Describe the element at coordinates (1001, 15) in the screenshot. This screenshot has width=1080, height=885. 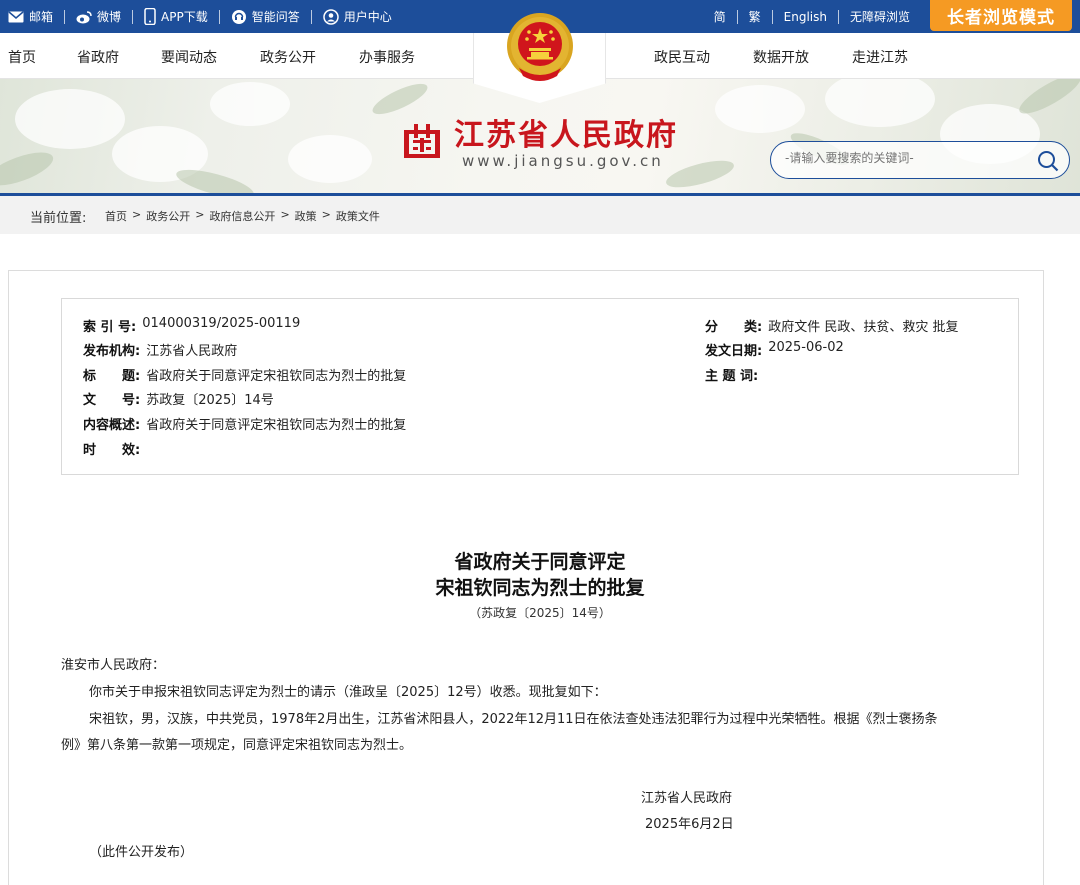
I see `elder-mode-button: 长者浏览模式` at that location.